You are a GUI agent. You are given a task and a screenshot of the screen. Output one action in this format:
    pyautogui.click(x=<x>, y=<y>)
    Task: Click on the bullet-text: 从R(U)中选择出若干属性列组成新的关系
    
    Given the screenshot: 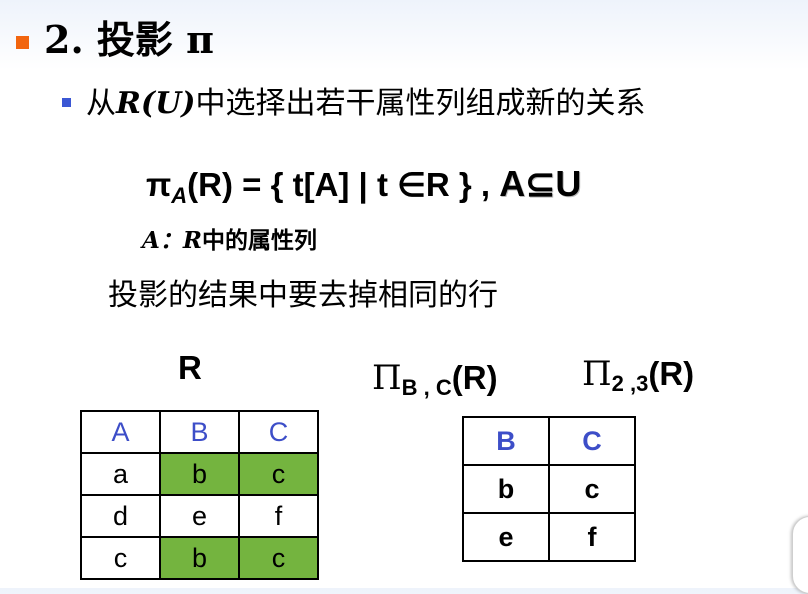 What is the action you would take?
    pyautogui.click(x=365, y=104)
    